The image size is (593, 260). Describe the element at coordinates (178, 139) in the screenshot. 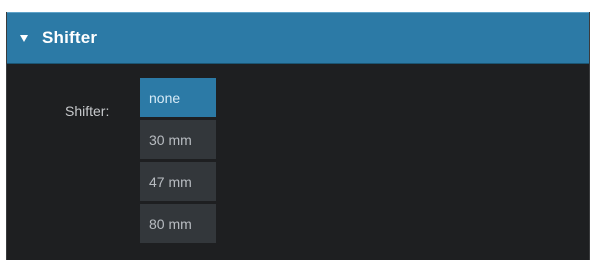

I see `shifter-option-30mm: 30 mm` at that location.